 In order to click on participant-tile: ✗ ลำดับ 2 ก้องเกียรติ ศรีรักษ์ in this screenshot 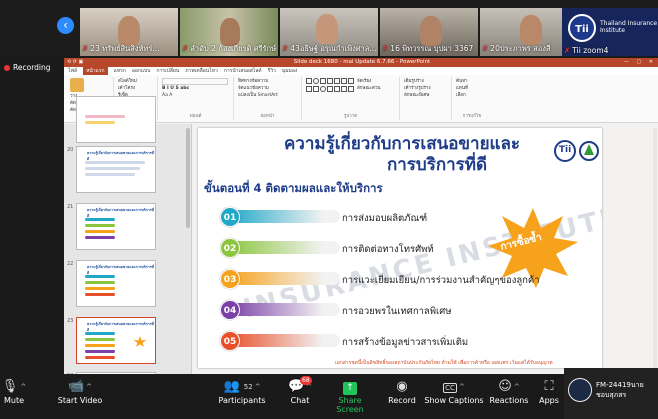, I will do `click(229, 32)`.